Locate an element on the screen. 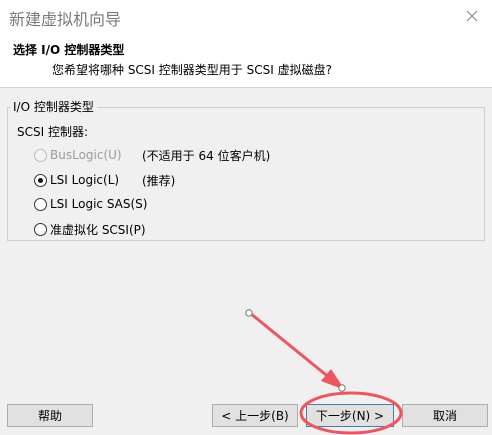 This screenshot has width=492, height=435. arrow-start-marker is located at coordinates (249, 313).